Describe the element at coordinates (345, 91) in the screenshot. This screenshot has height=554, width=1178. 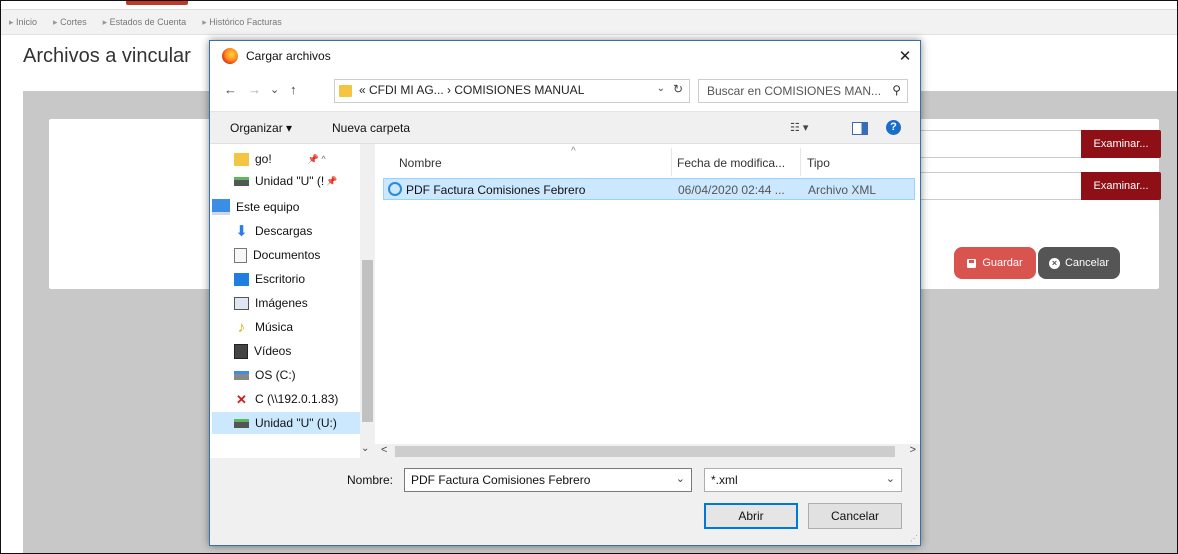
I see `folder-icon` at that location.